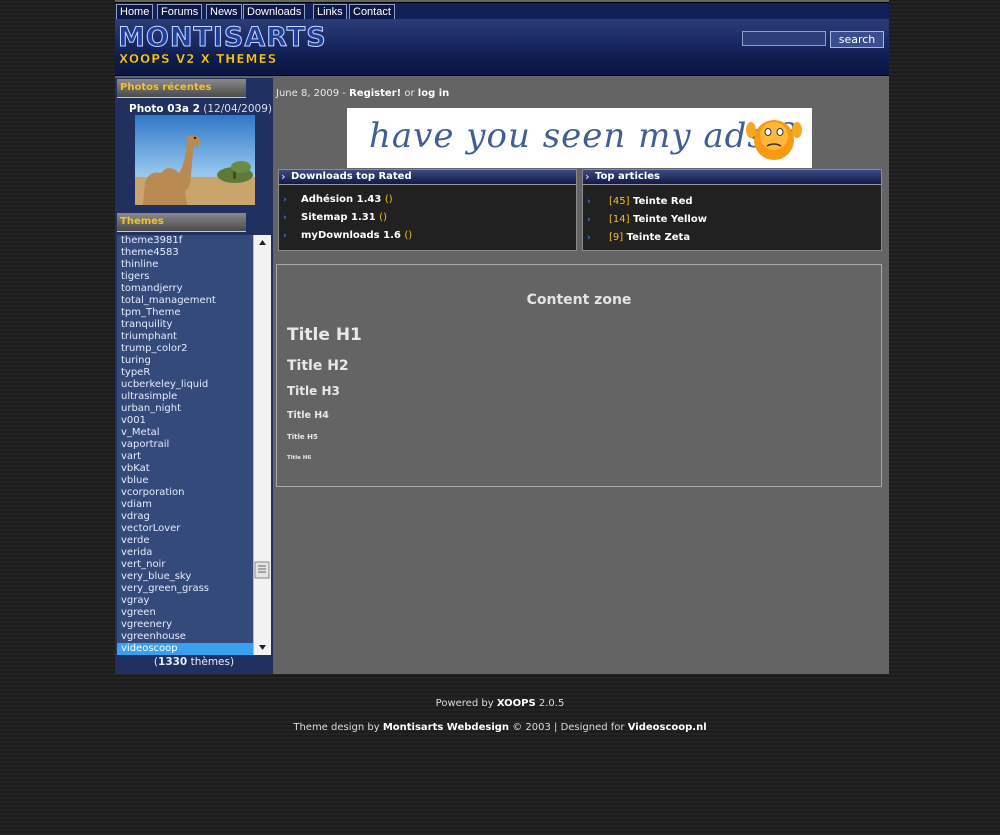 This screenshot has width=1000, height=835. What do you see at coordinates (224, 11) in the screenshot?
I see `nav-news: News` at bounding box center [224, 11].